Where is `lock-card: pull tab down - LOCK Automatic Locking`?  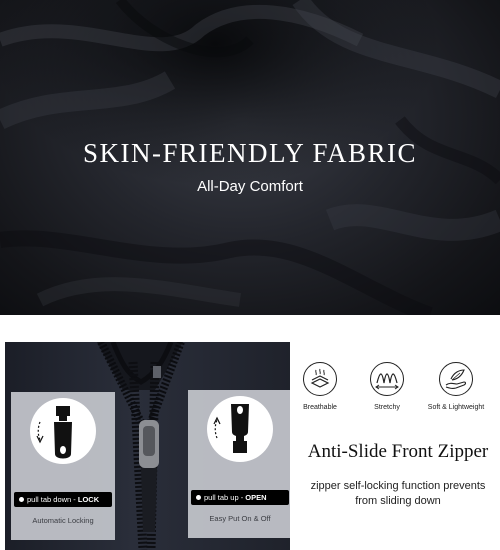
lock-card: pull tab down - LOCK Automatic Locking is located at coordinates (63, 466).